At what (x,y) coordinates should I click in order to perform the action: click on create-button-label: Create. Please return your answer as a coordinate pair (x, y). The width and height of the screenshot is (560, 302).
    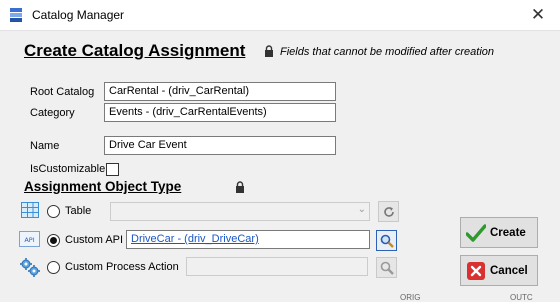
    Looking at the image, I should click on (508, 232).